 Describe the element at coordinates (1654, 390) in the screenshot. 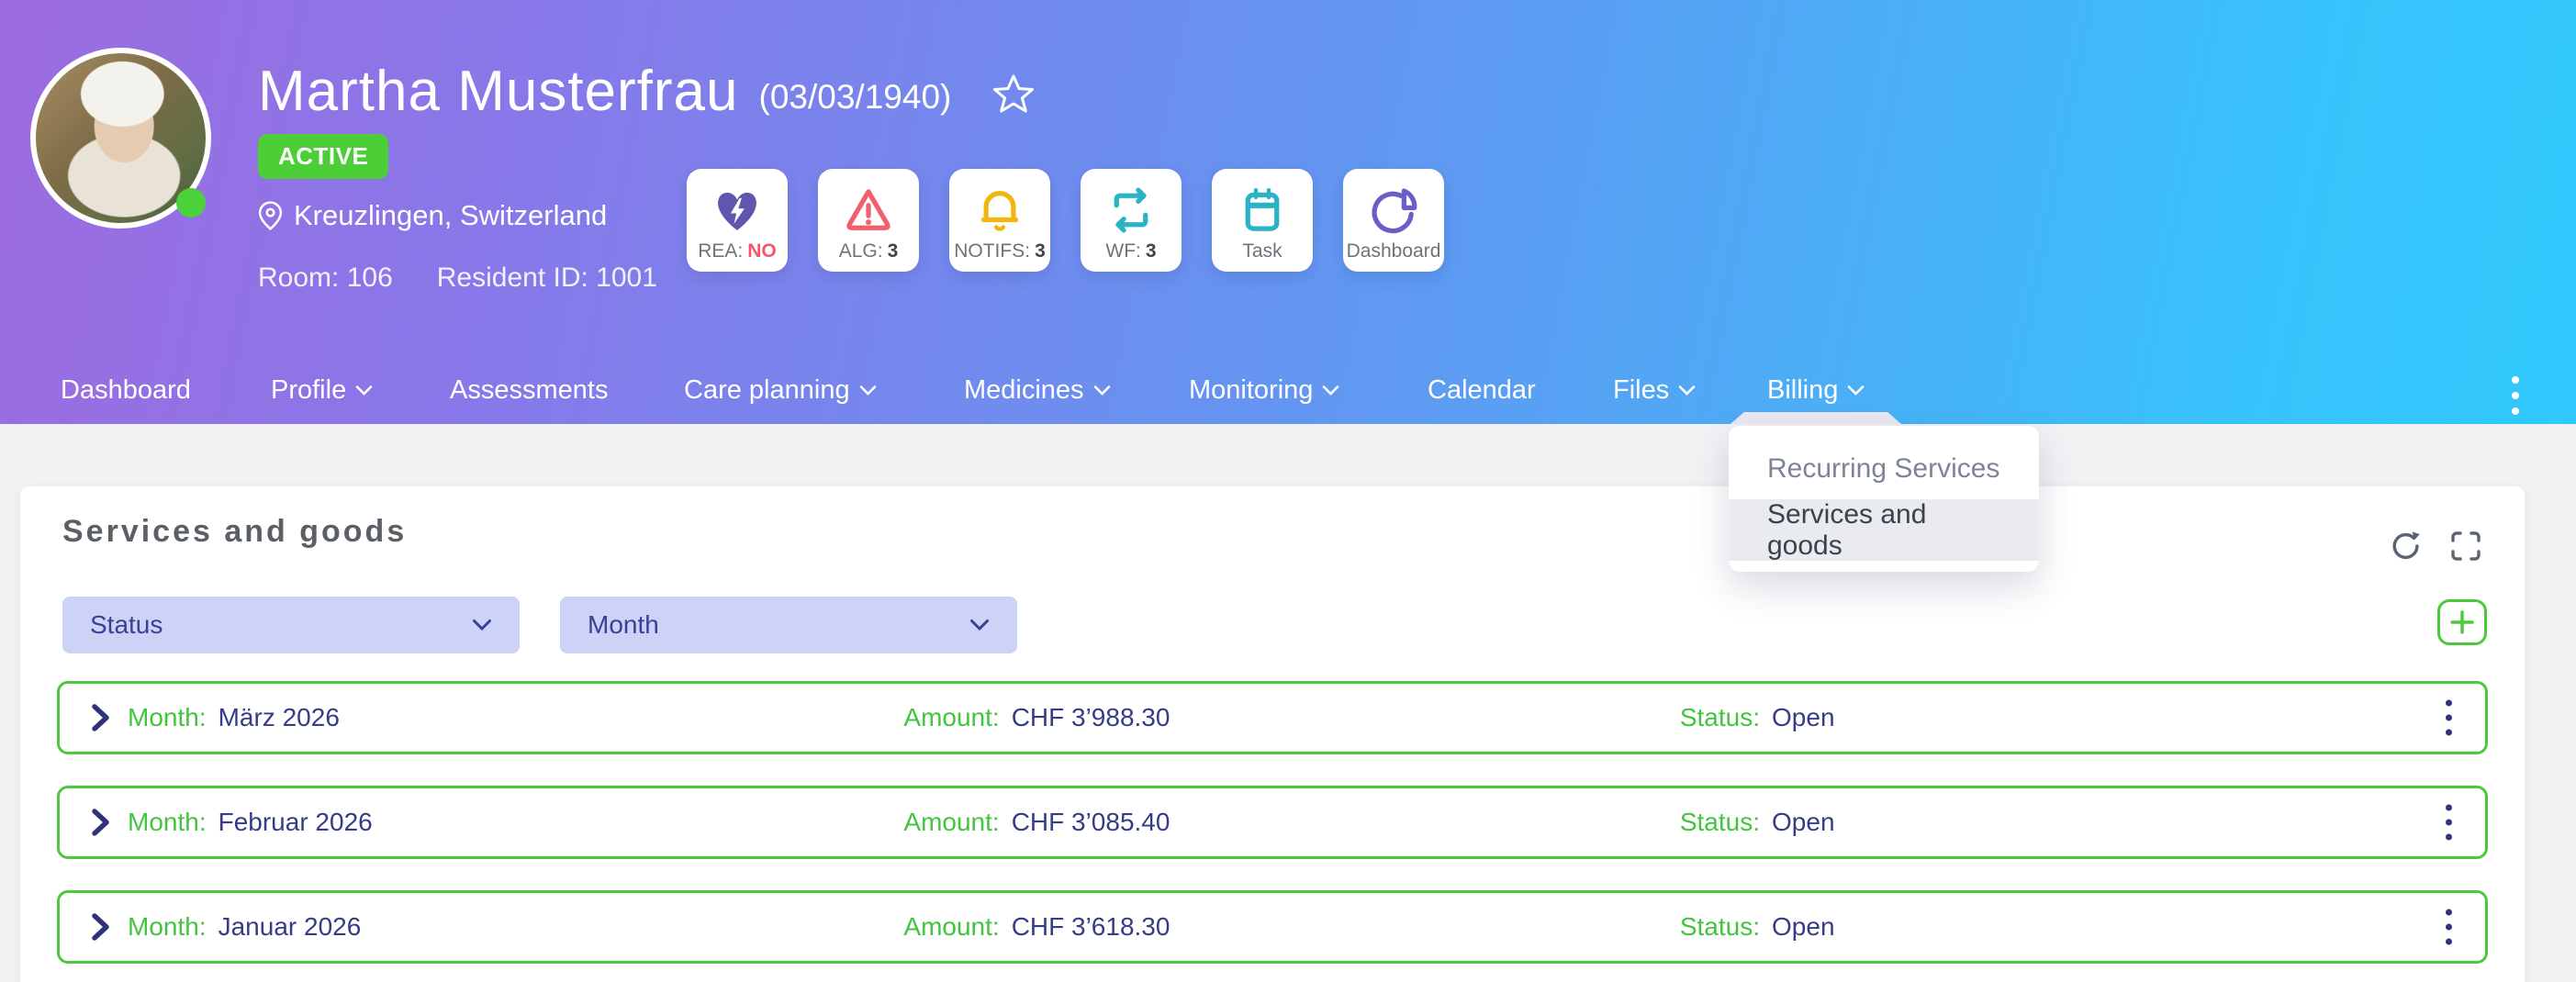

I see `nav-item-files: Files` at that location.